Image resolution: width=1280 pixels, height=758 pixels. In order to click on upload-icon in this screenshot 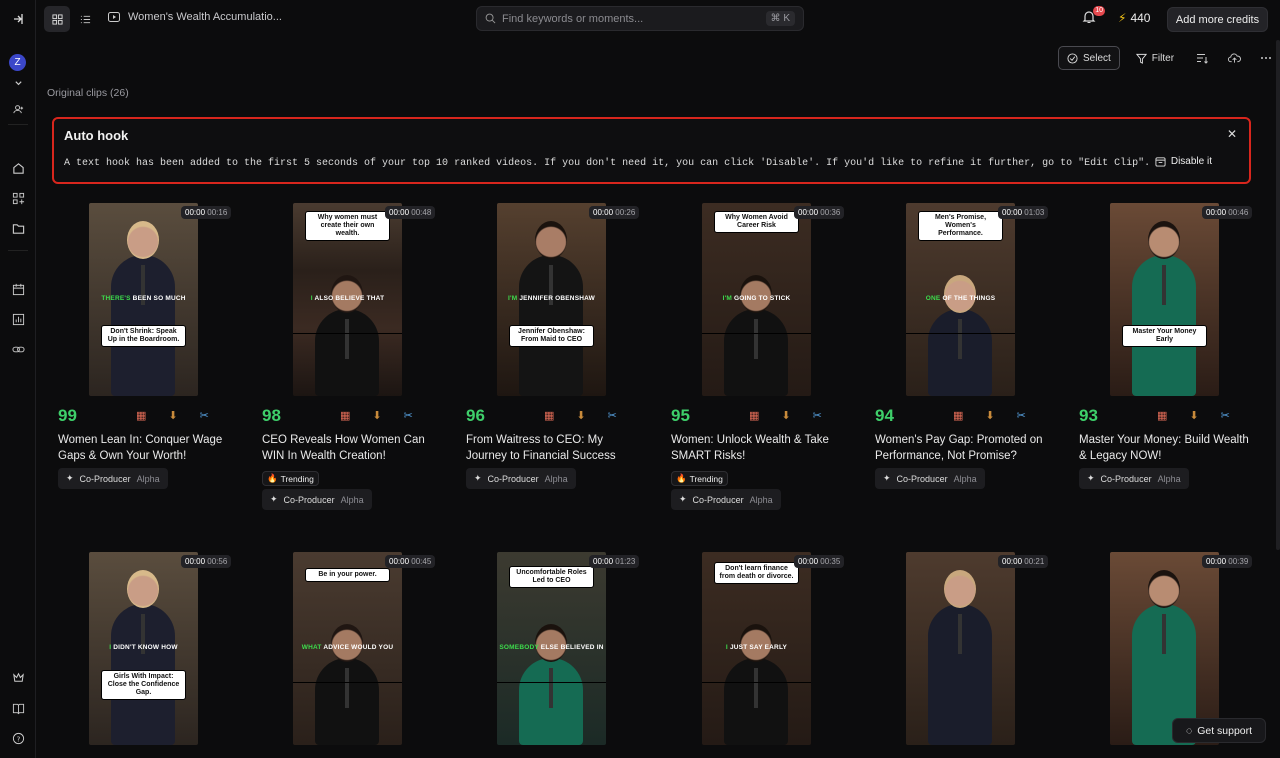, I will do `click(1234, 58)`.